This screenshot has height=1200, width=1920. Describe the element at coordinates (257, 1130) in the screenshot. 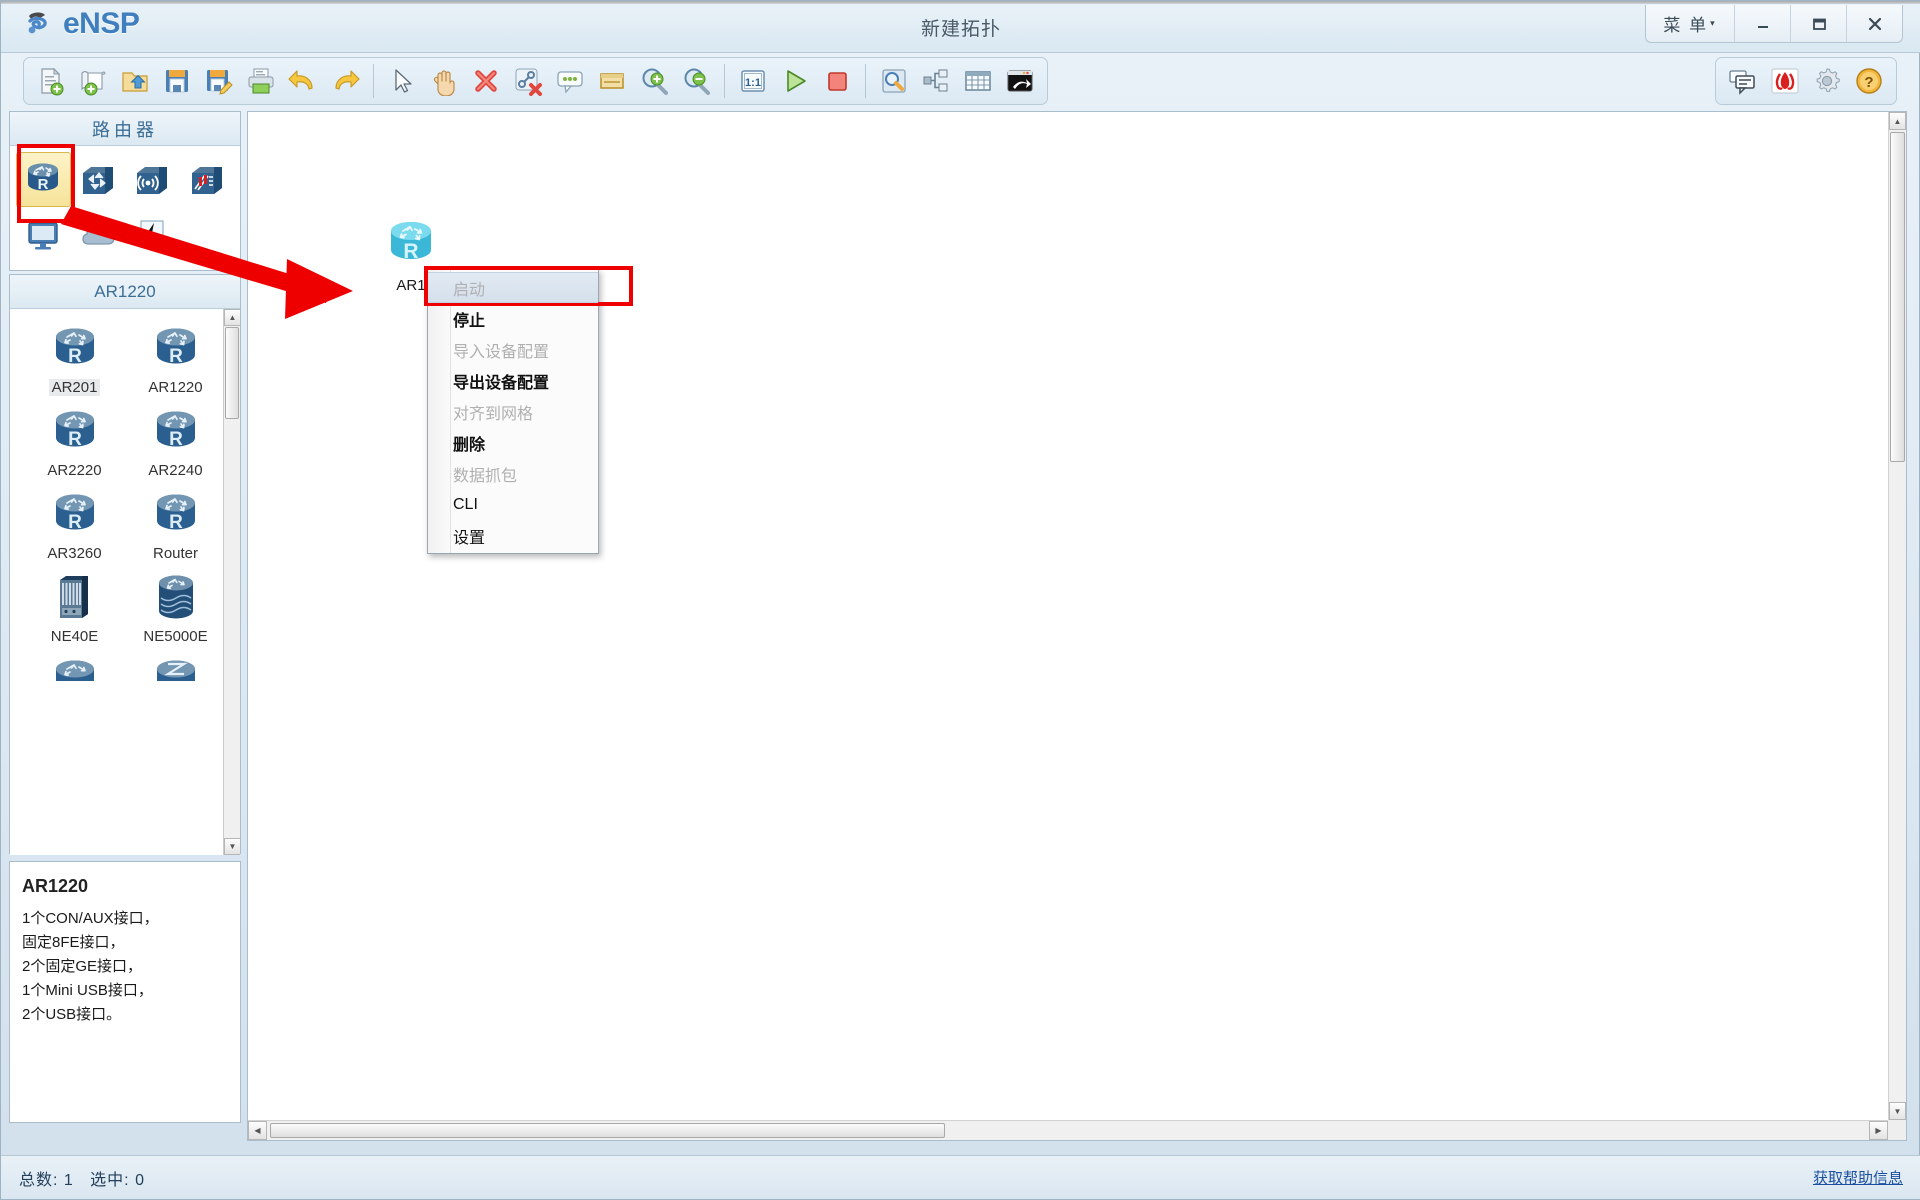

I see `canvas-scroll-left-icon: ◀` at that location.